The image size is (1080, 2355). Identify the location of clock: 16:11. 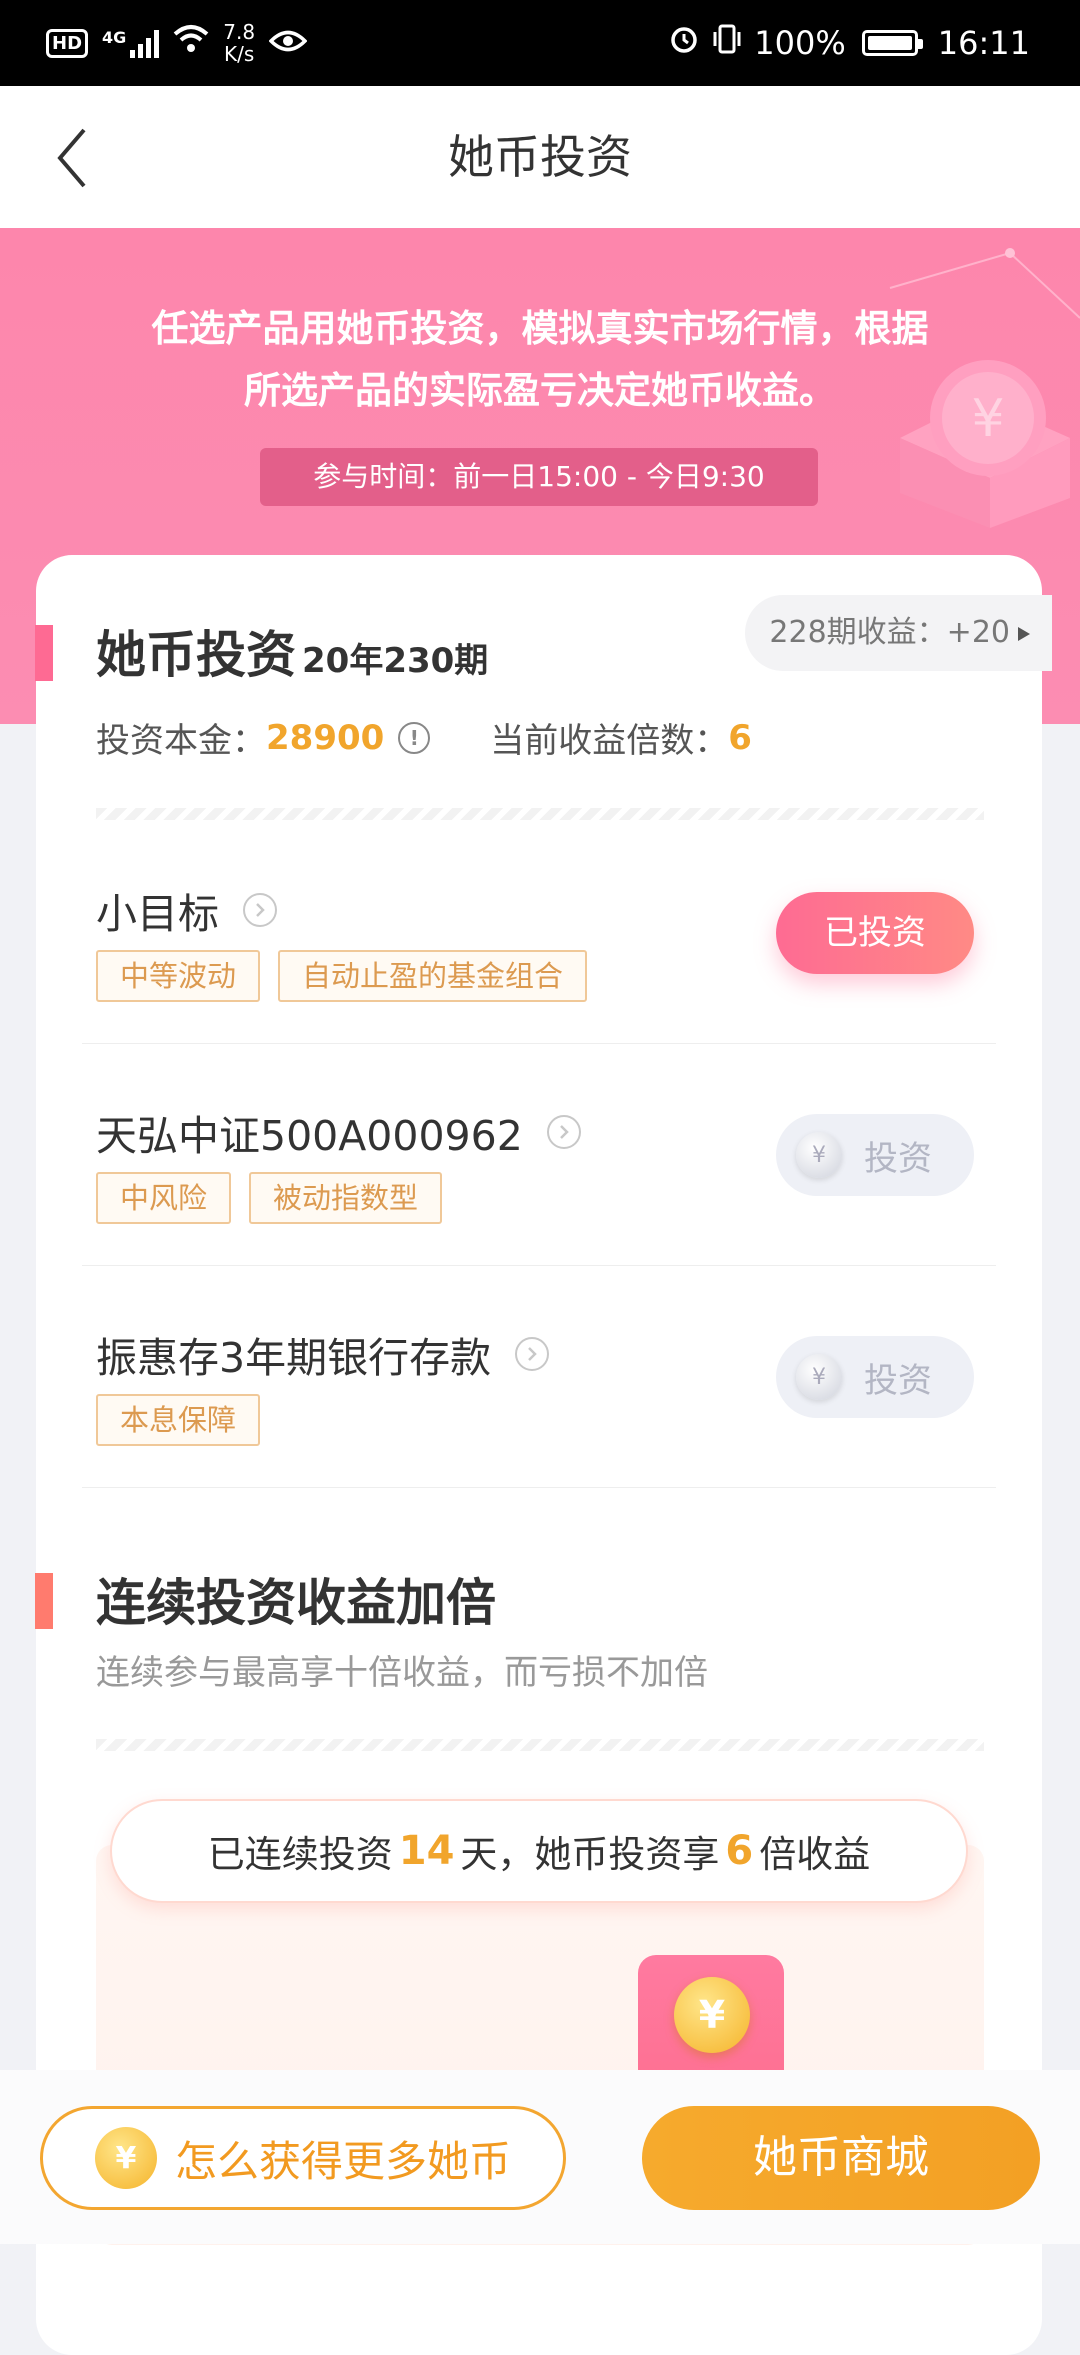
(983, 43).